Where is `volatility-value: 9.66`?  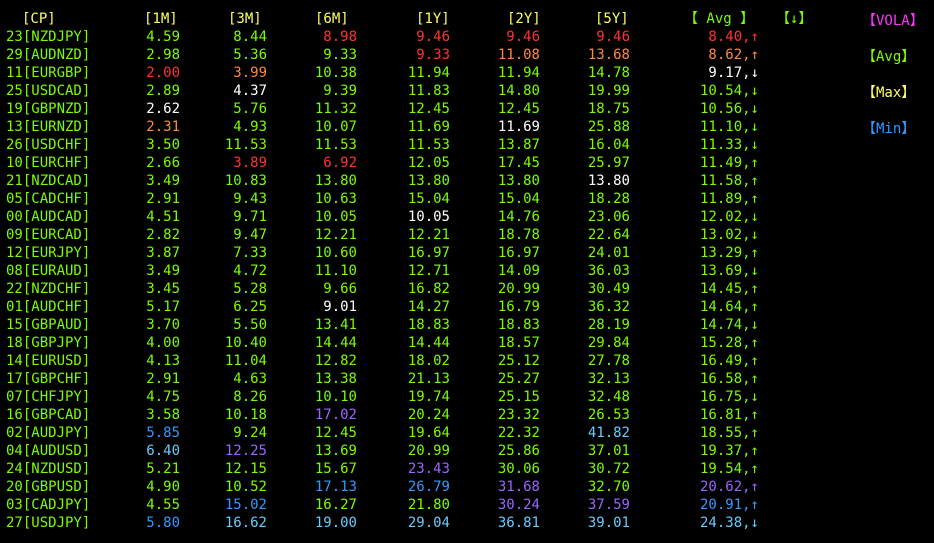
volatility-value: 9.66 is located at coordinates (340, 289).